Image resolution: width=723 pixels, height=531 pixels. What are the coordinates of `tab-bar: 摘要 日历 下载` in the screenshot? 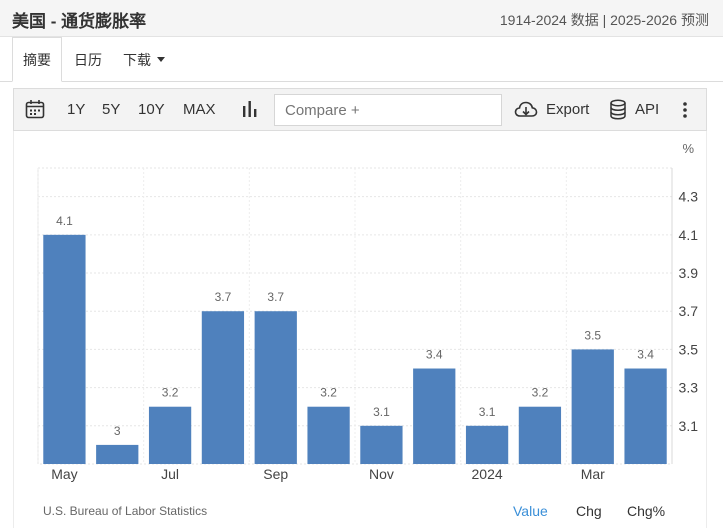 It's located at (361, 59).